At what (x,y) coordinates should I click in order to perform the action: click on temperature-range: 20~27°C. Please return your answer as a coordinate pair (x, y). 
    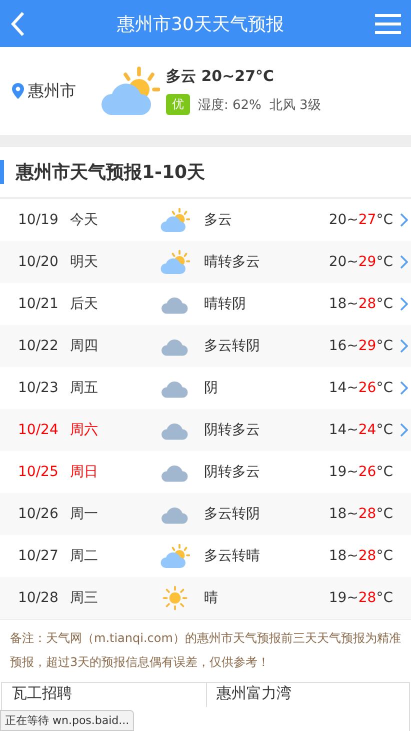
    Looking at the image, I should click on (360, 220).